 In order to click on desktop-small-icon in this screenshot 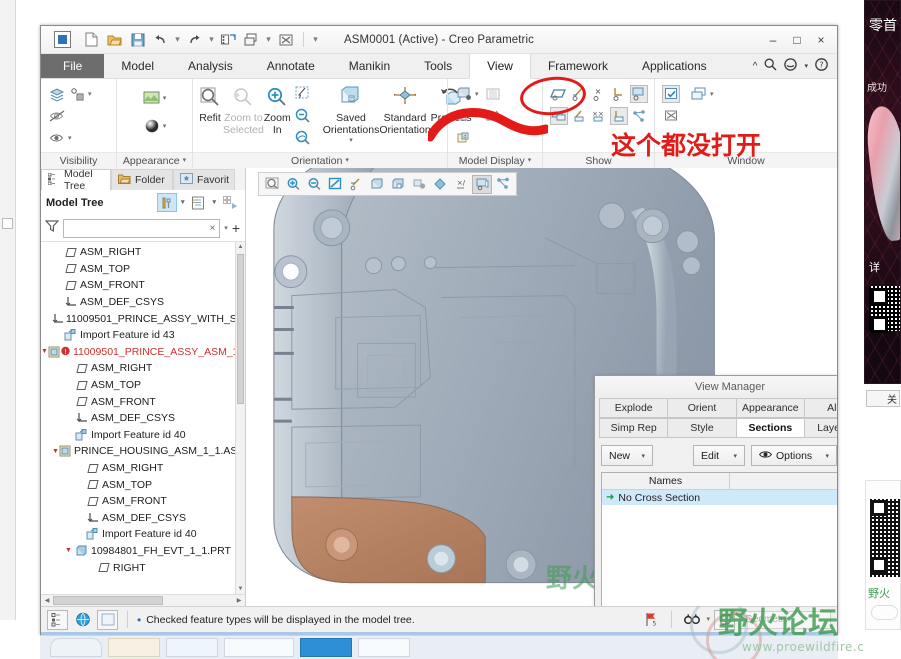, I will do `click(7, 223)`.